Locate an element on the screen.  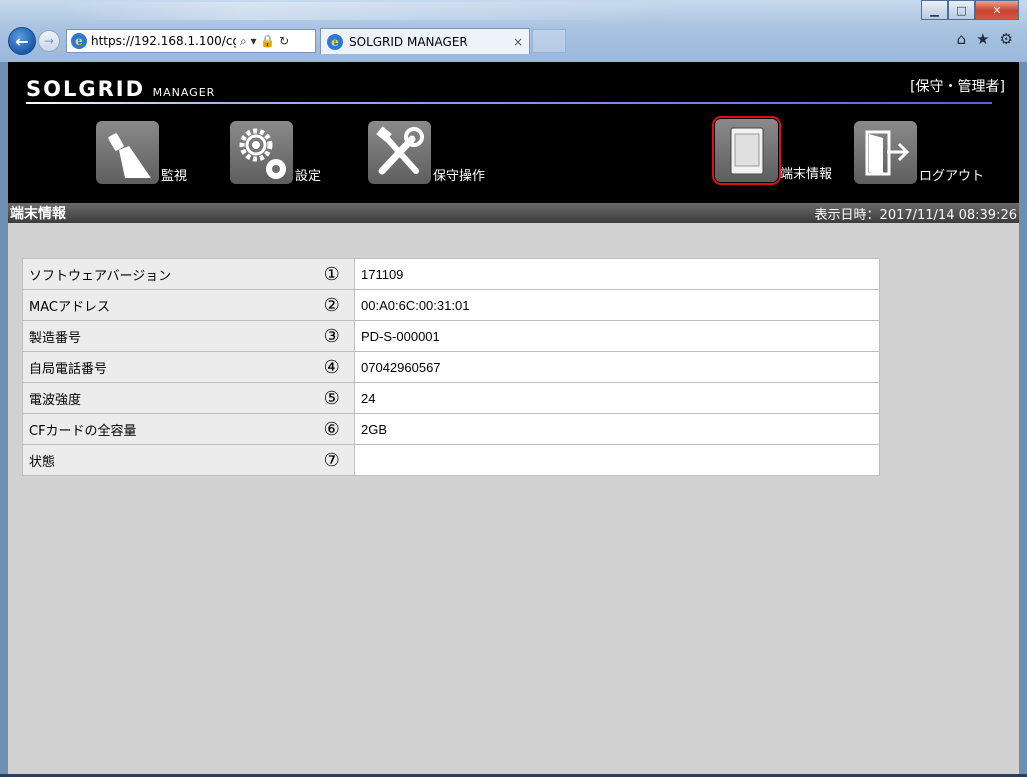
device-icon is located at coordinates (746, 150).